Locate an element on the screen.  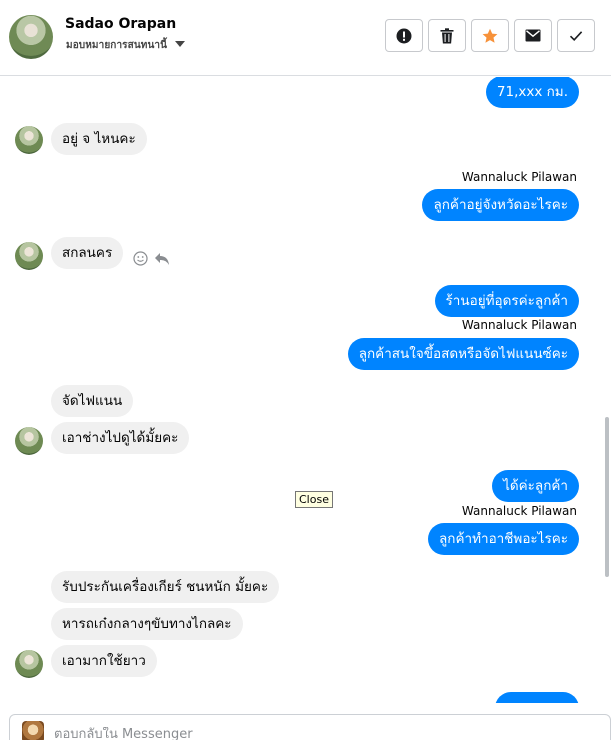
delete-button is located at coordinates (447, 35).